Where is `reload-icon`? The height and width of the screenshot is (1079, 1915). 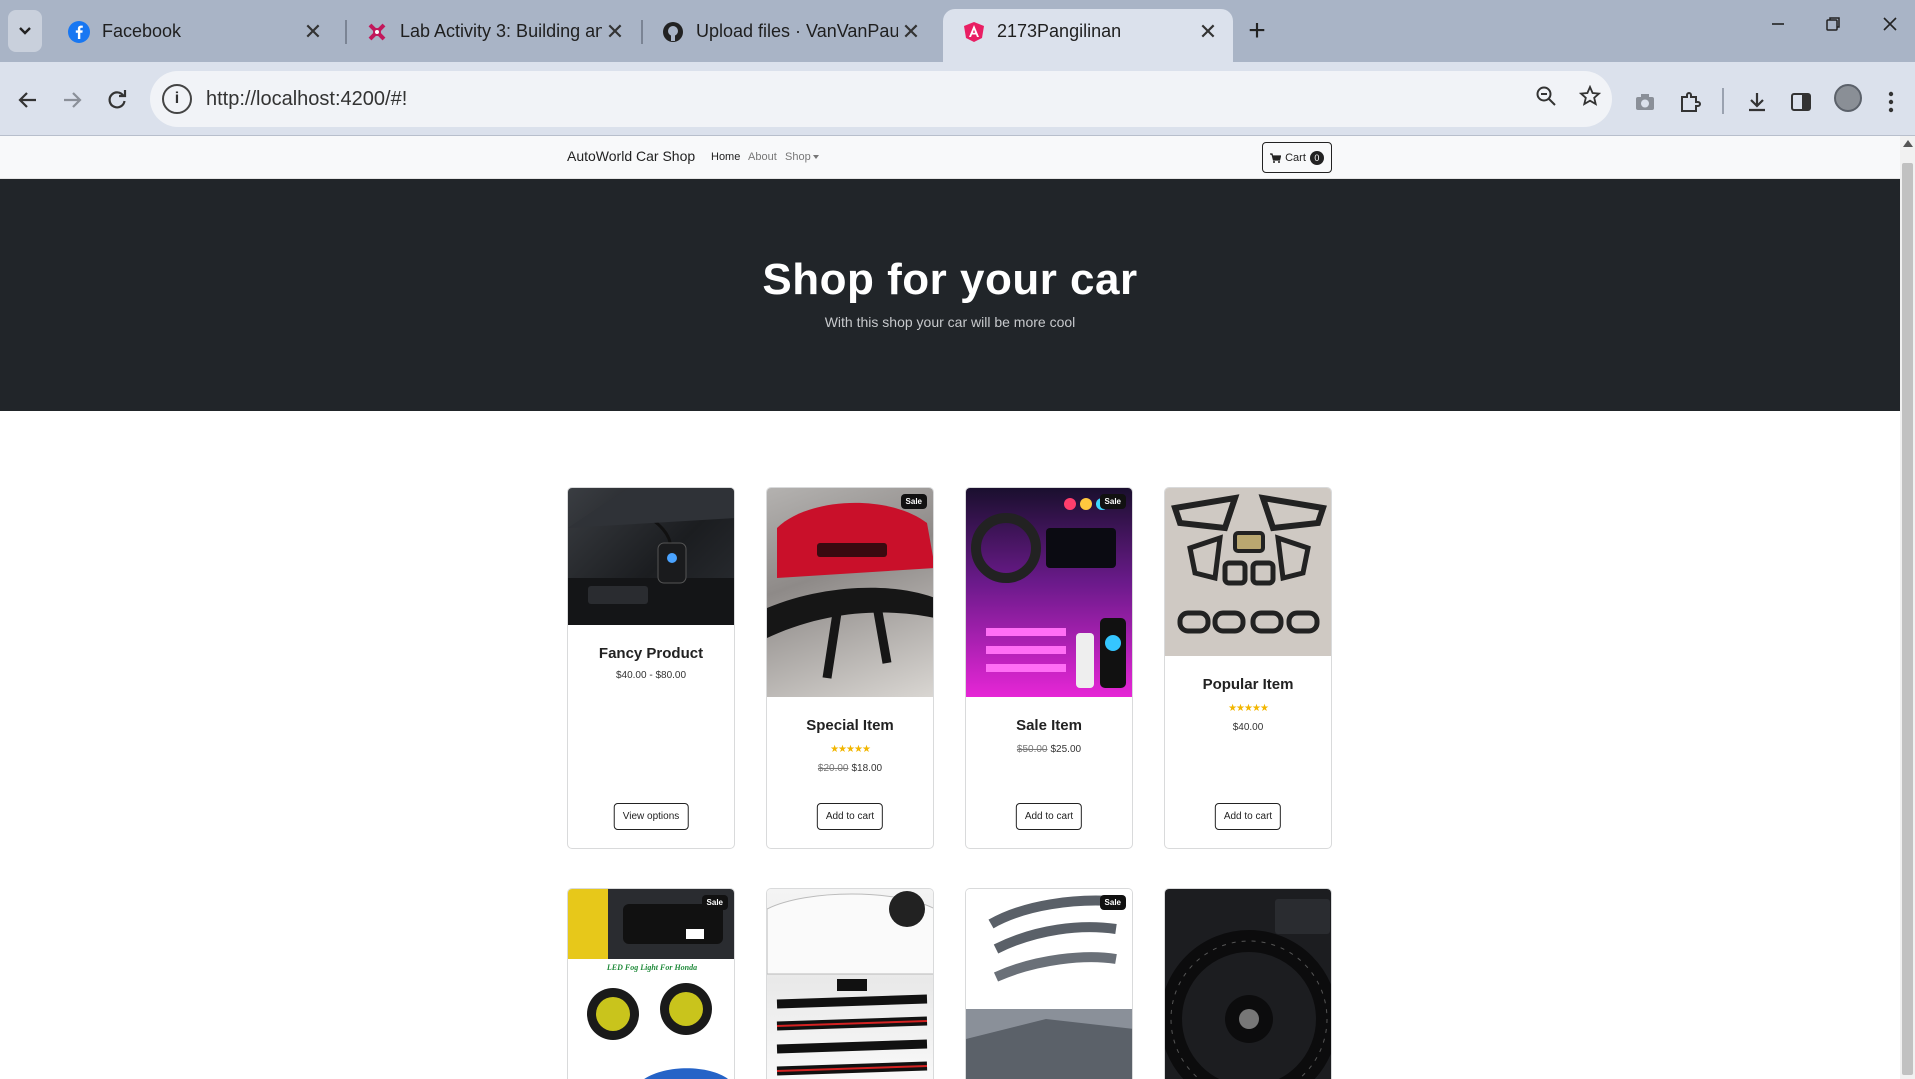 reload-icon is located at coordinates (117, 99).